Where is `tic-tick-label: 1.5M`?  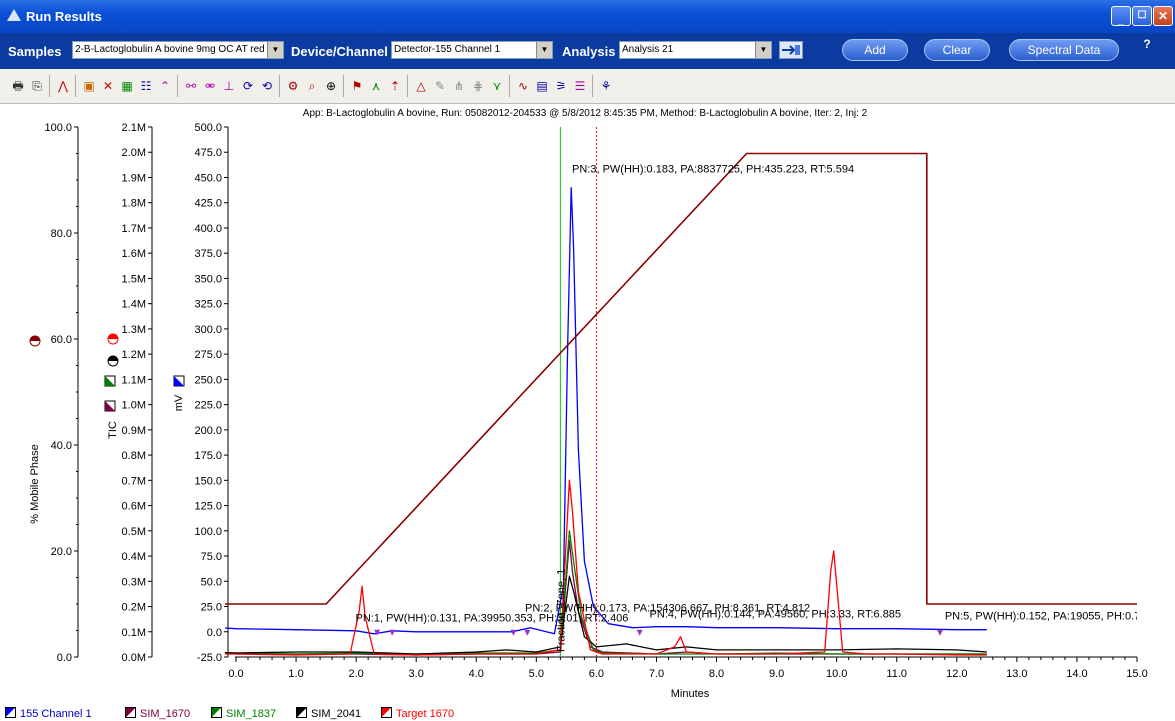
tic-tick-label: 1.5M is located at coordinates (134, 279).